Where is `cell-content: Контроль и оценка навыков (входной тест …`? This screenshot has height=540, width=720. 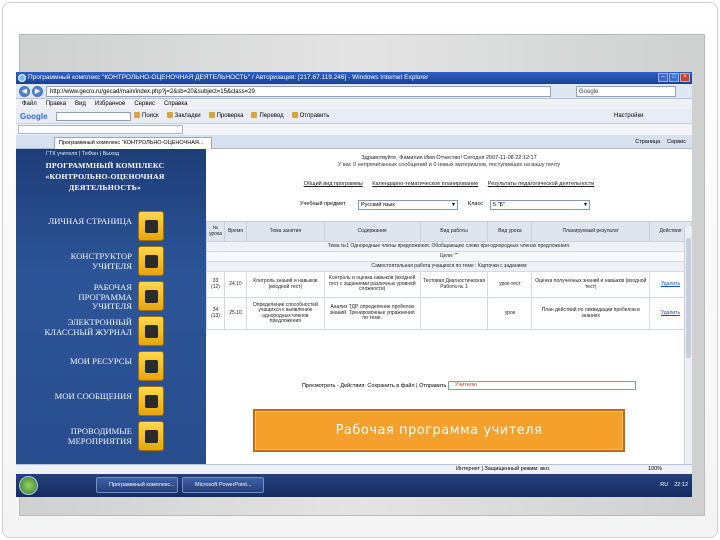
cell-content: Контроль и оценка навыков (входной тест … is located at coordinates (372, 284).